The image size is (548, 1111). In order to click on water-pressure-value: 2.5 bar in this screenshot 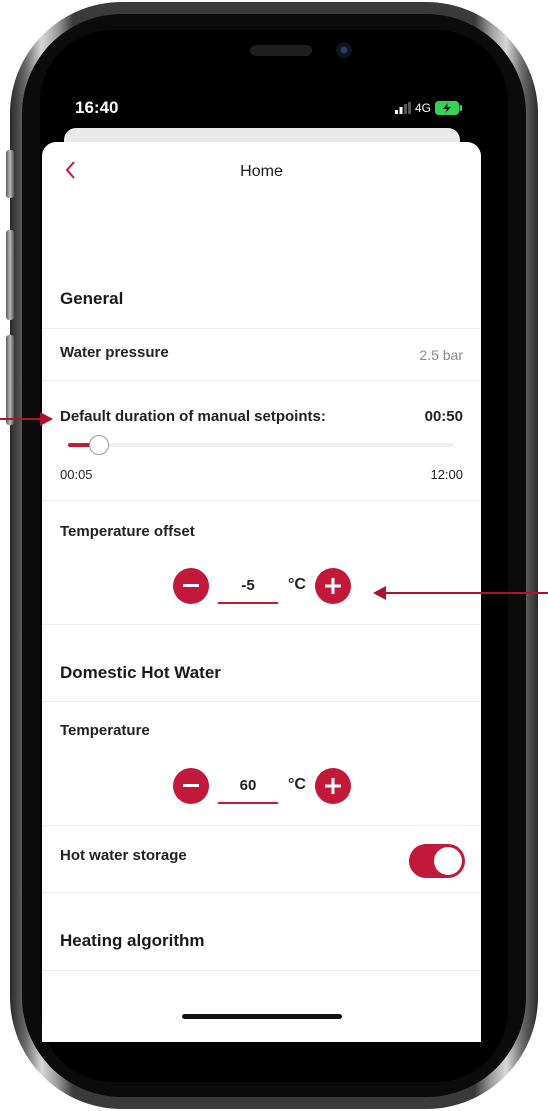, I will do `click(441, 355)`.